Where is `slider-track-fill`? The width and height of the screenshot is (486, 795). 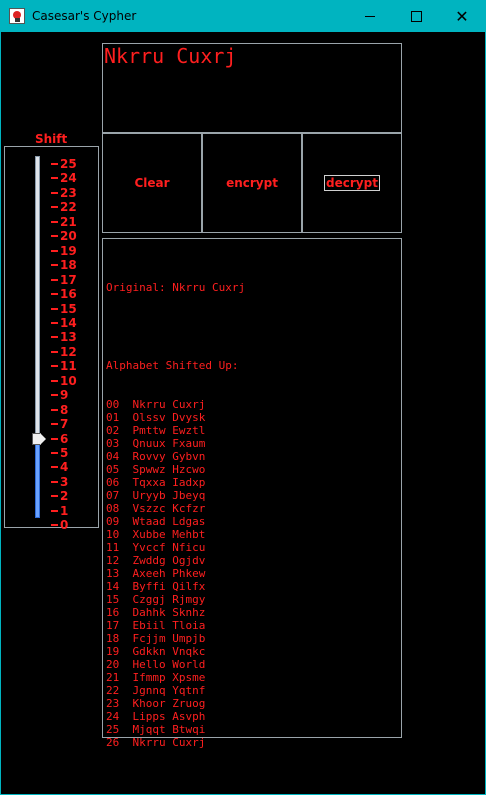 slider-track-fill is located at coordinates (37, 480).